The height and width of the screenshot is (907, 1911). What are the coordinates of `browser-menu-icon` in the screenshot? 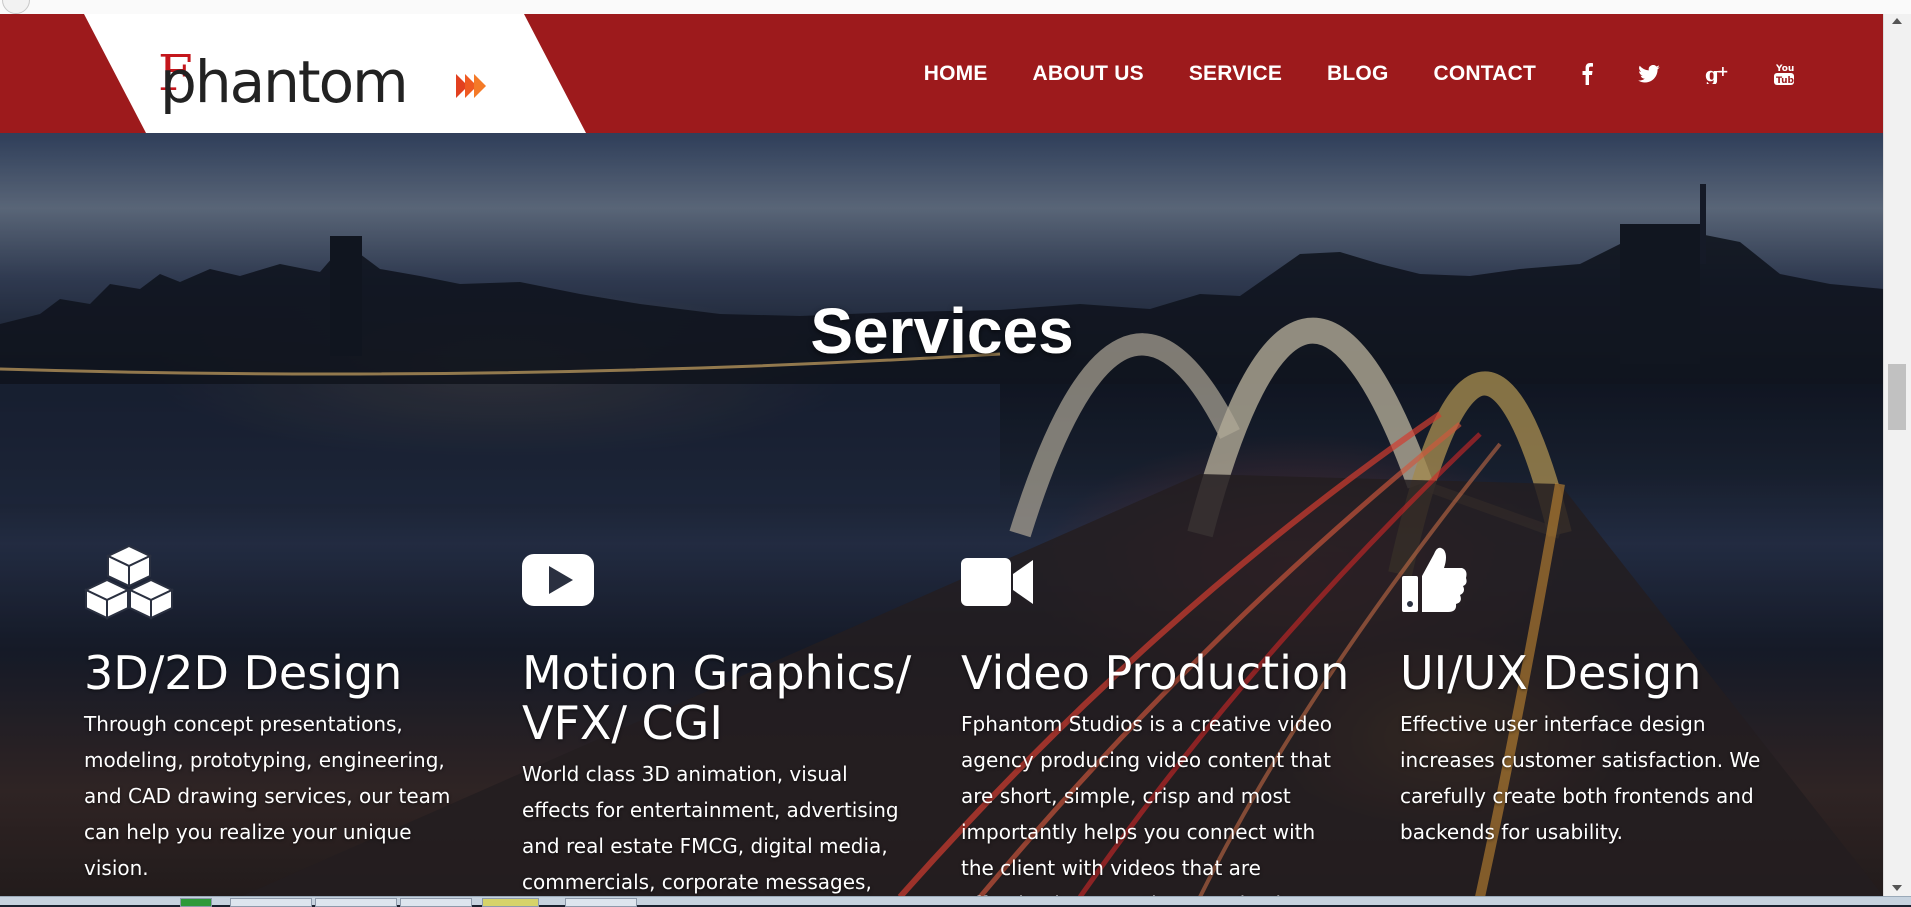 It's located at (16, 7).